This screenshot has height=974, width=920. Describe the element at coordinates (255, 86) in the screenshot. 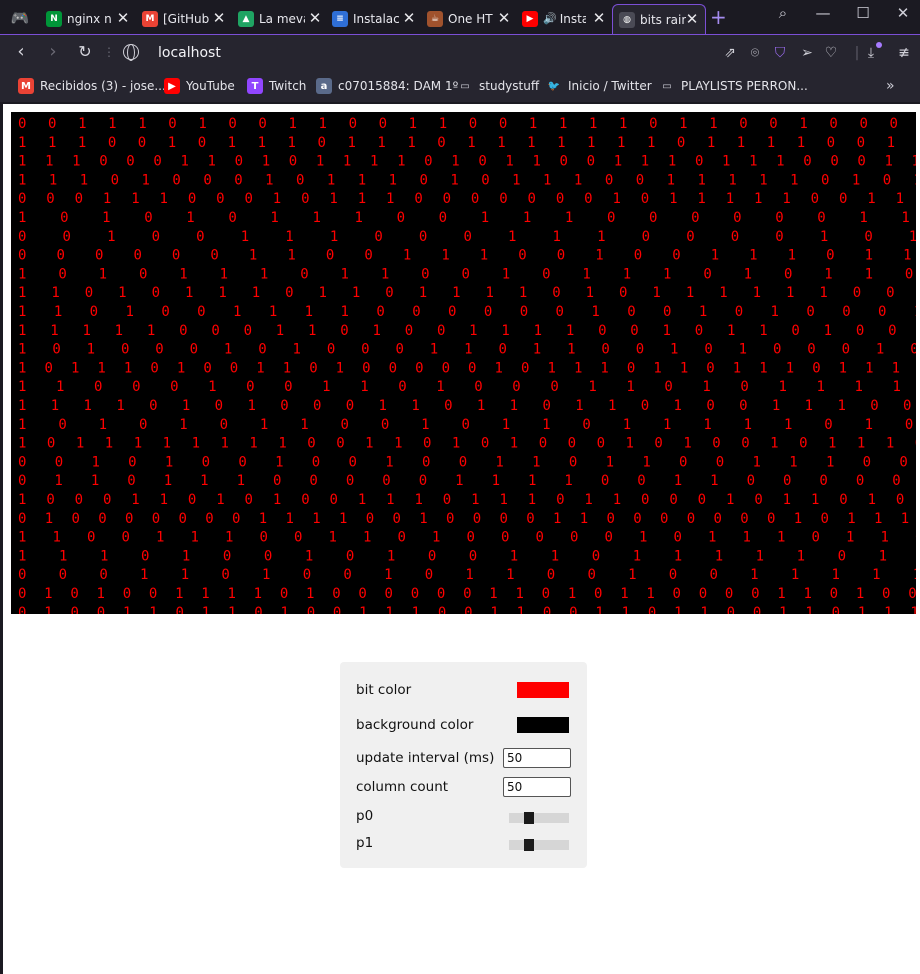

I see `twitch-icon: T` at that location.